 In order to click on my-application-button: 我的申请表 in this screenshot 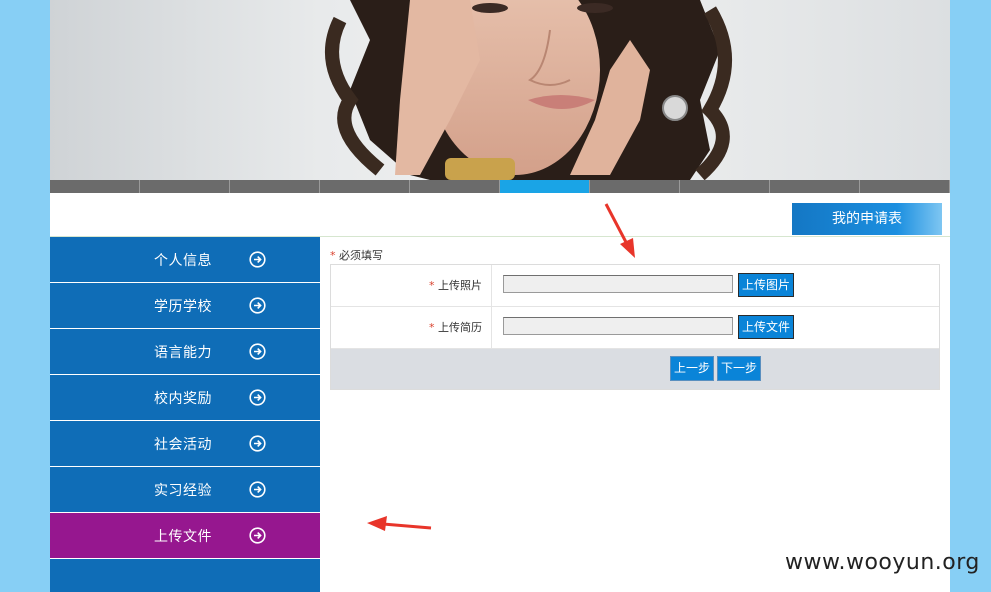, I will do `click(867, 219)`.